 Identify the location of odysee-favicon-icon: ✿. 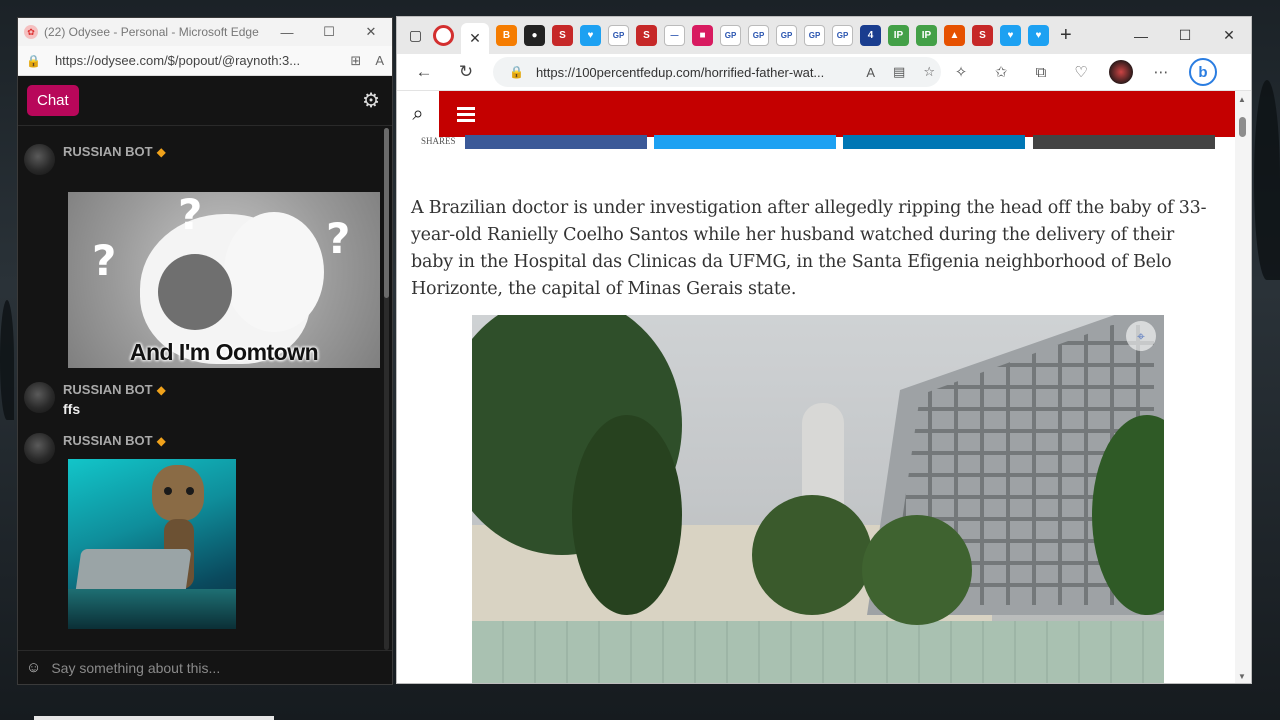
(31, 32).